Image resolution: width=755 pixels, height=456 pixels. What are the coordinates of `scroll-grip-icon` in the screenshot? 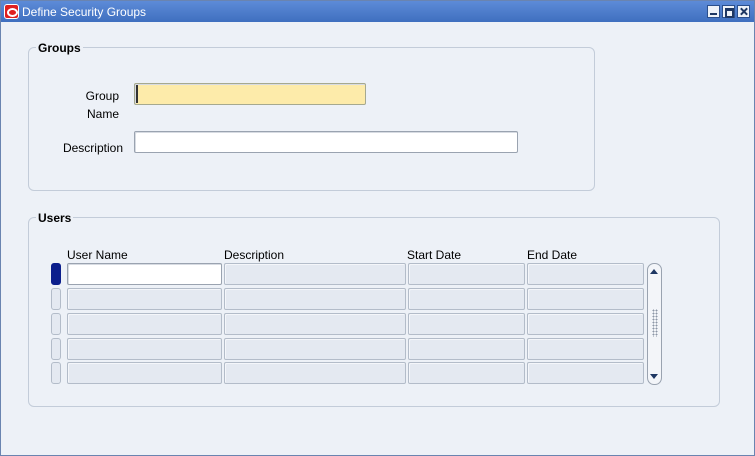 It's located at (655, 323).